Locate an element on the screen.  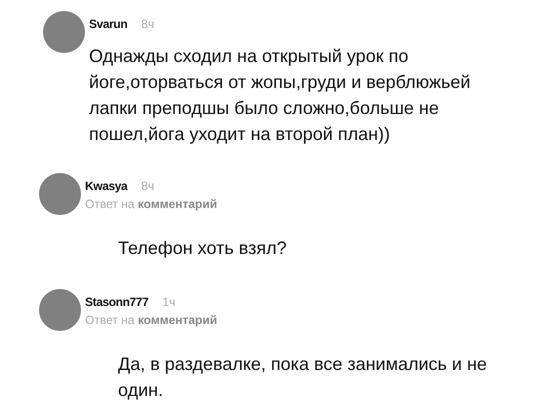
author-name: Kwasya is located at coordinates (106, 186).